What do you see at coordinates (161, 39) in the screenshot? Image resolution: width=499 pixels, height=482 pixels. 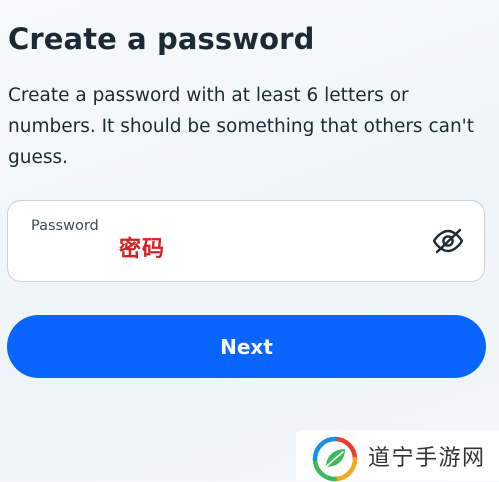 I see `page-title: Create a password` at bounding box center [161, 39].